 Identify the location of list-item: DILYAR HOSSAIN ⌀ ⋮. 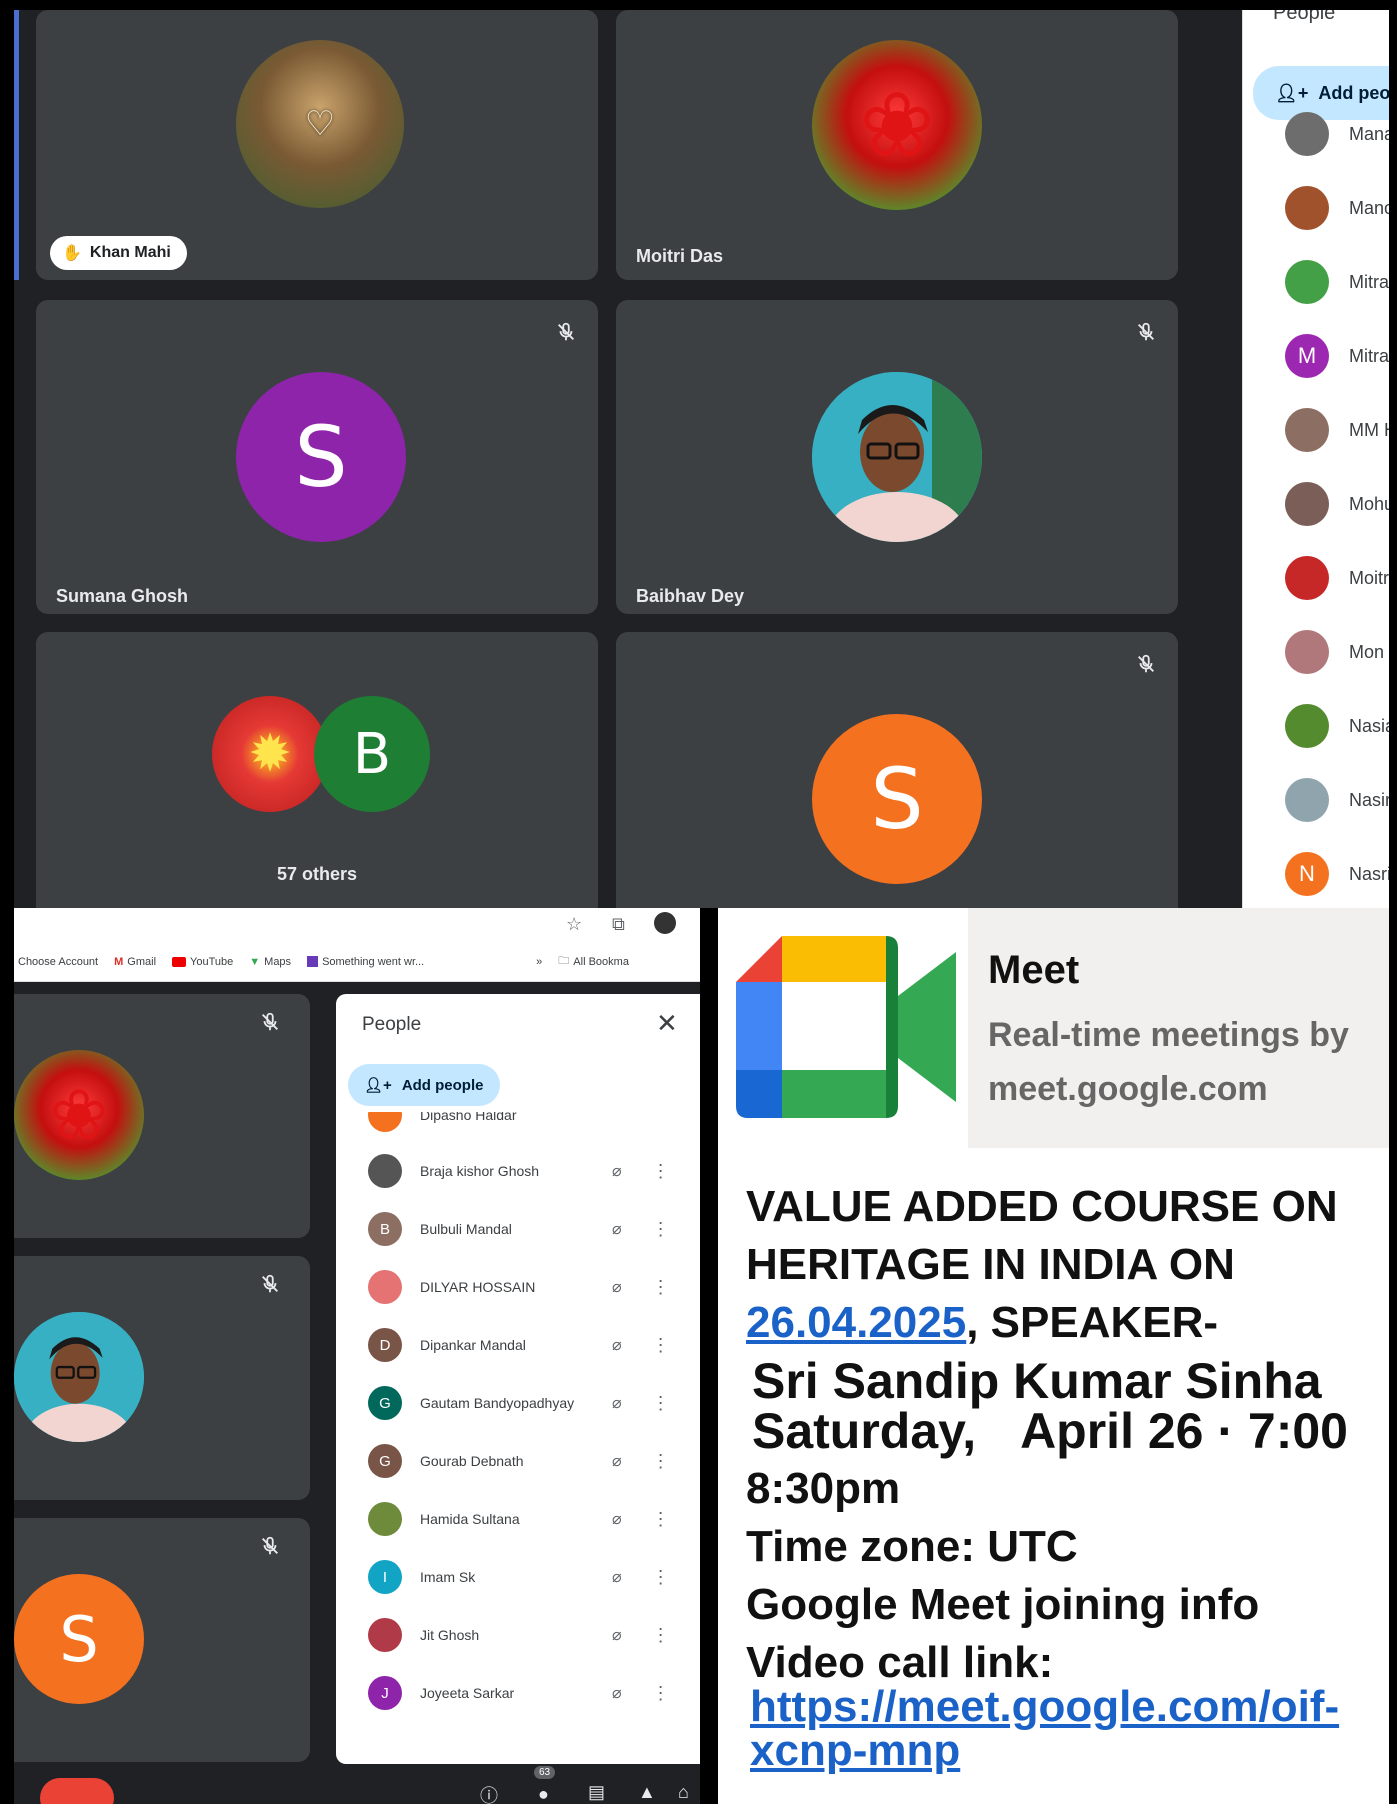
(523, 1287).